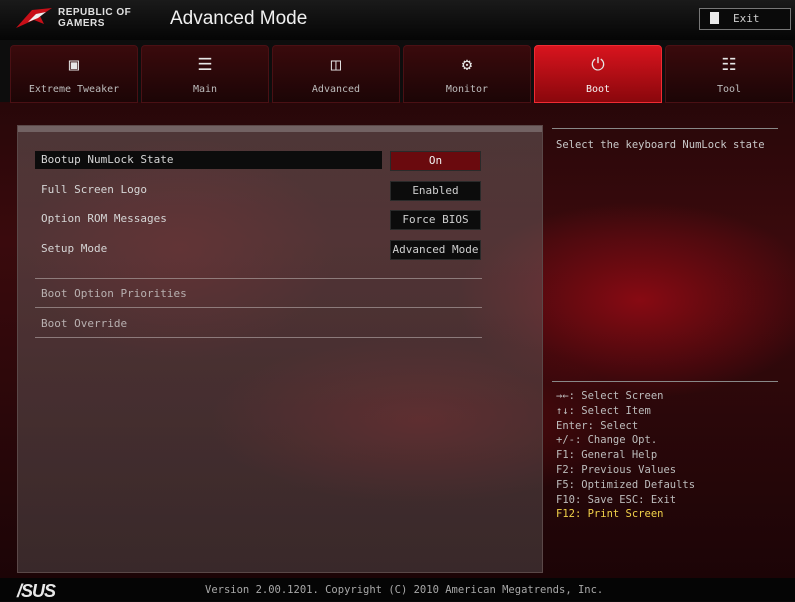 This screenshot has width=795, height=602. I want to click on tab-extreme-tweaker: ▣ Extreme Tweaker, so click(74, 74).